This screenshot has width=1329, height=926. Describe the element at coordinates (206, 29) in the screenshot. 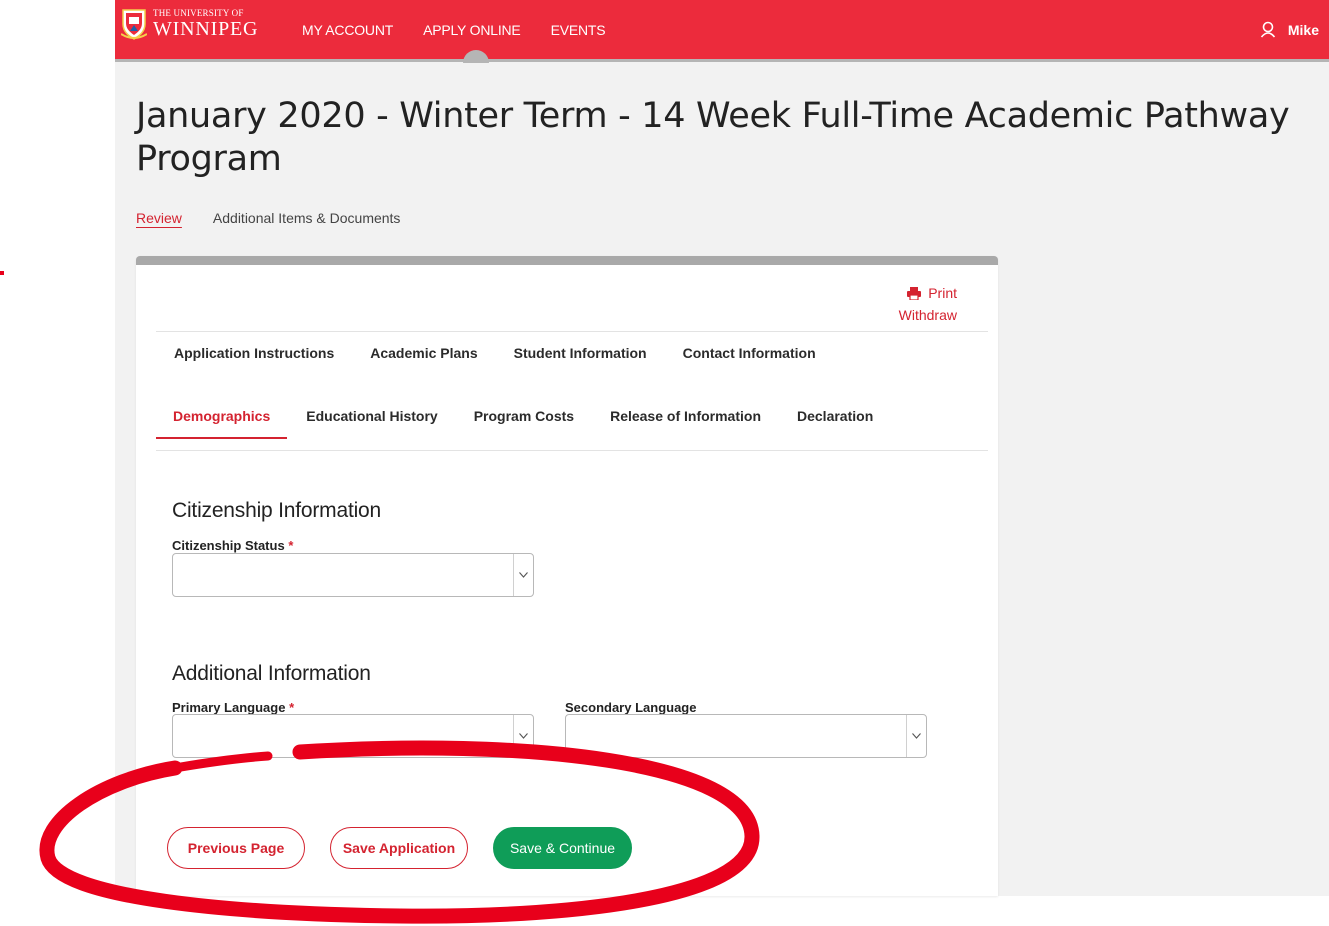

I see `logo-big-text: WINNIPEG` at that location.